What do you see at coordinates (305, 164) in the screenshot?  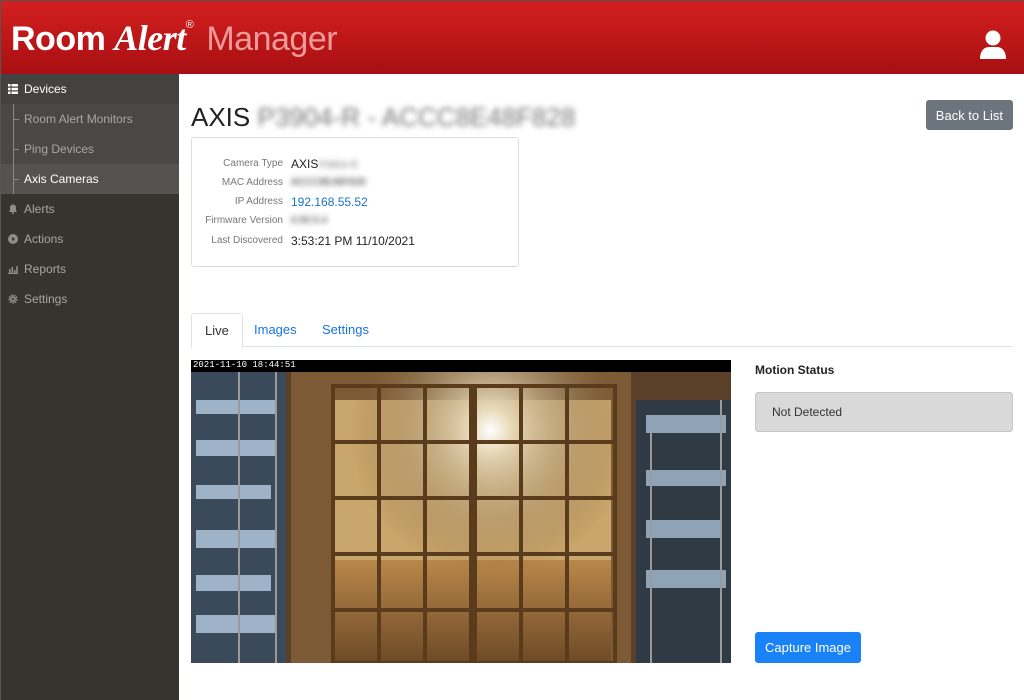 I see `camera-type-brand: AXIS` at bounding box center [305, 164].